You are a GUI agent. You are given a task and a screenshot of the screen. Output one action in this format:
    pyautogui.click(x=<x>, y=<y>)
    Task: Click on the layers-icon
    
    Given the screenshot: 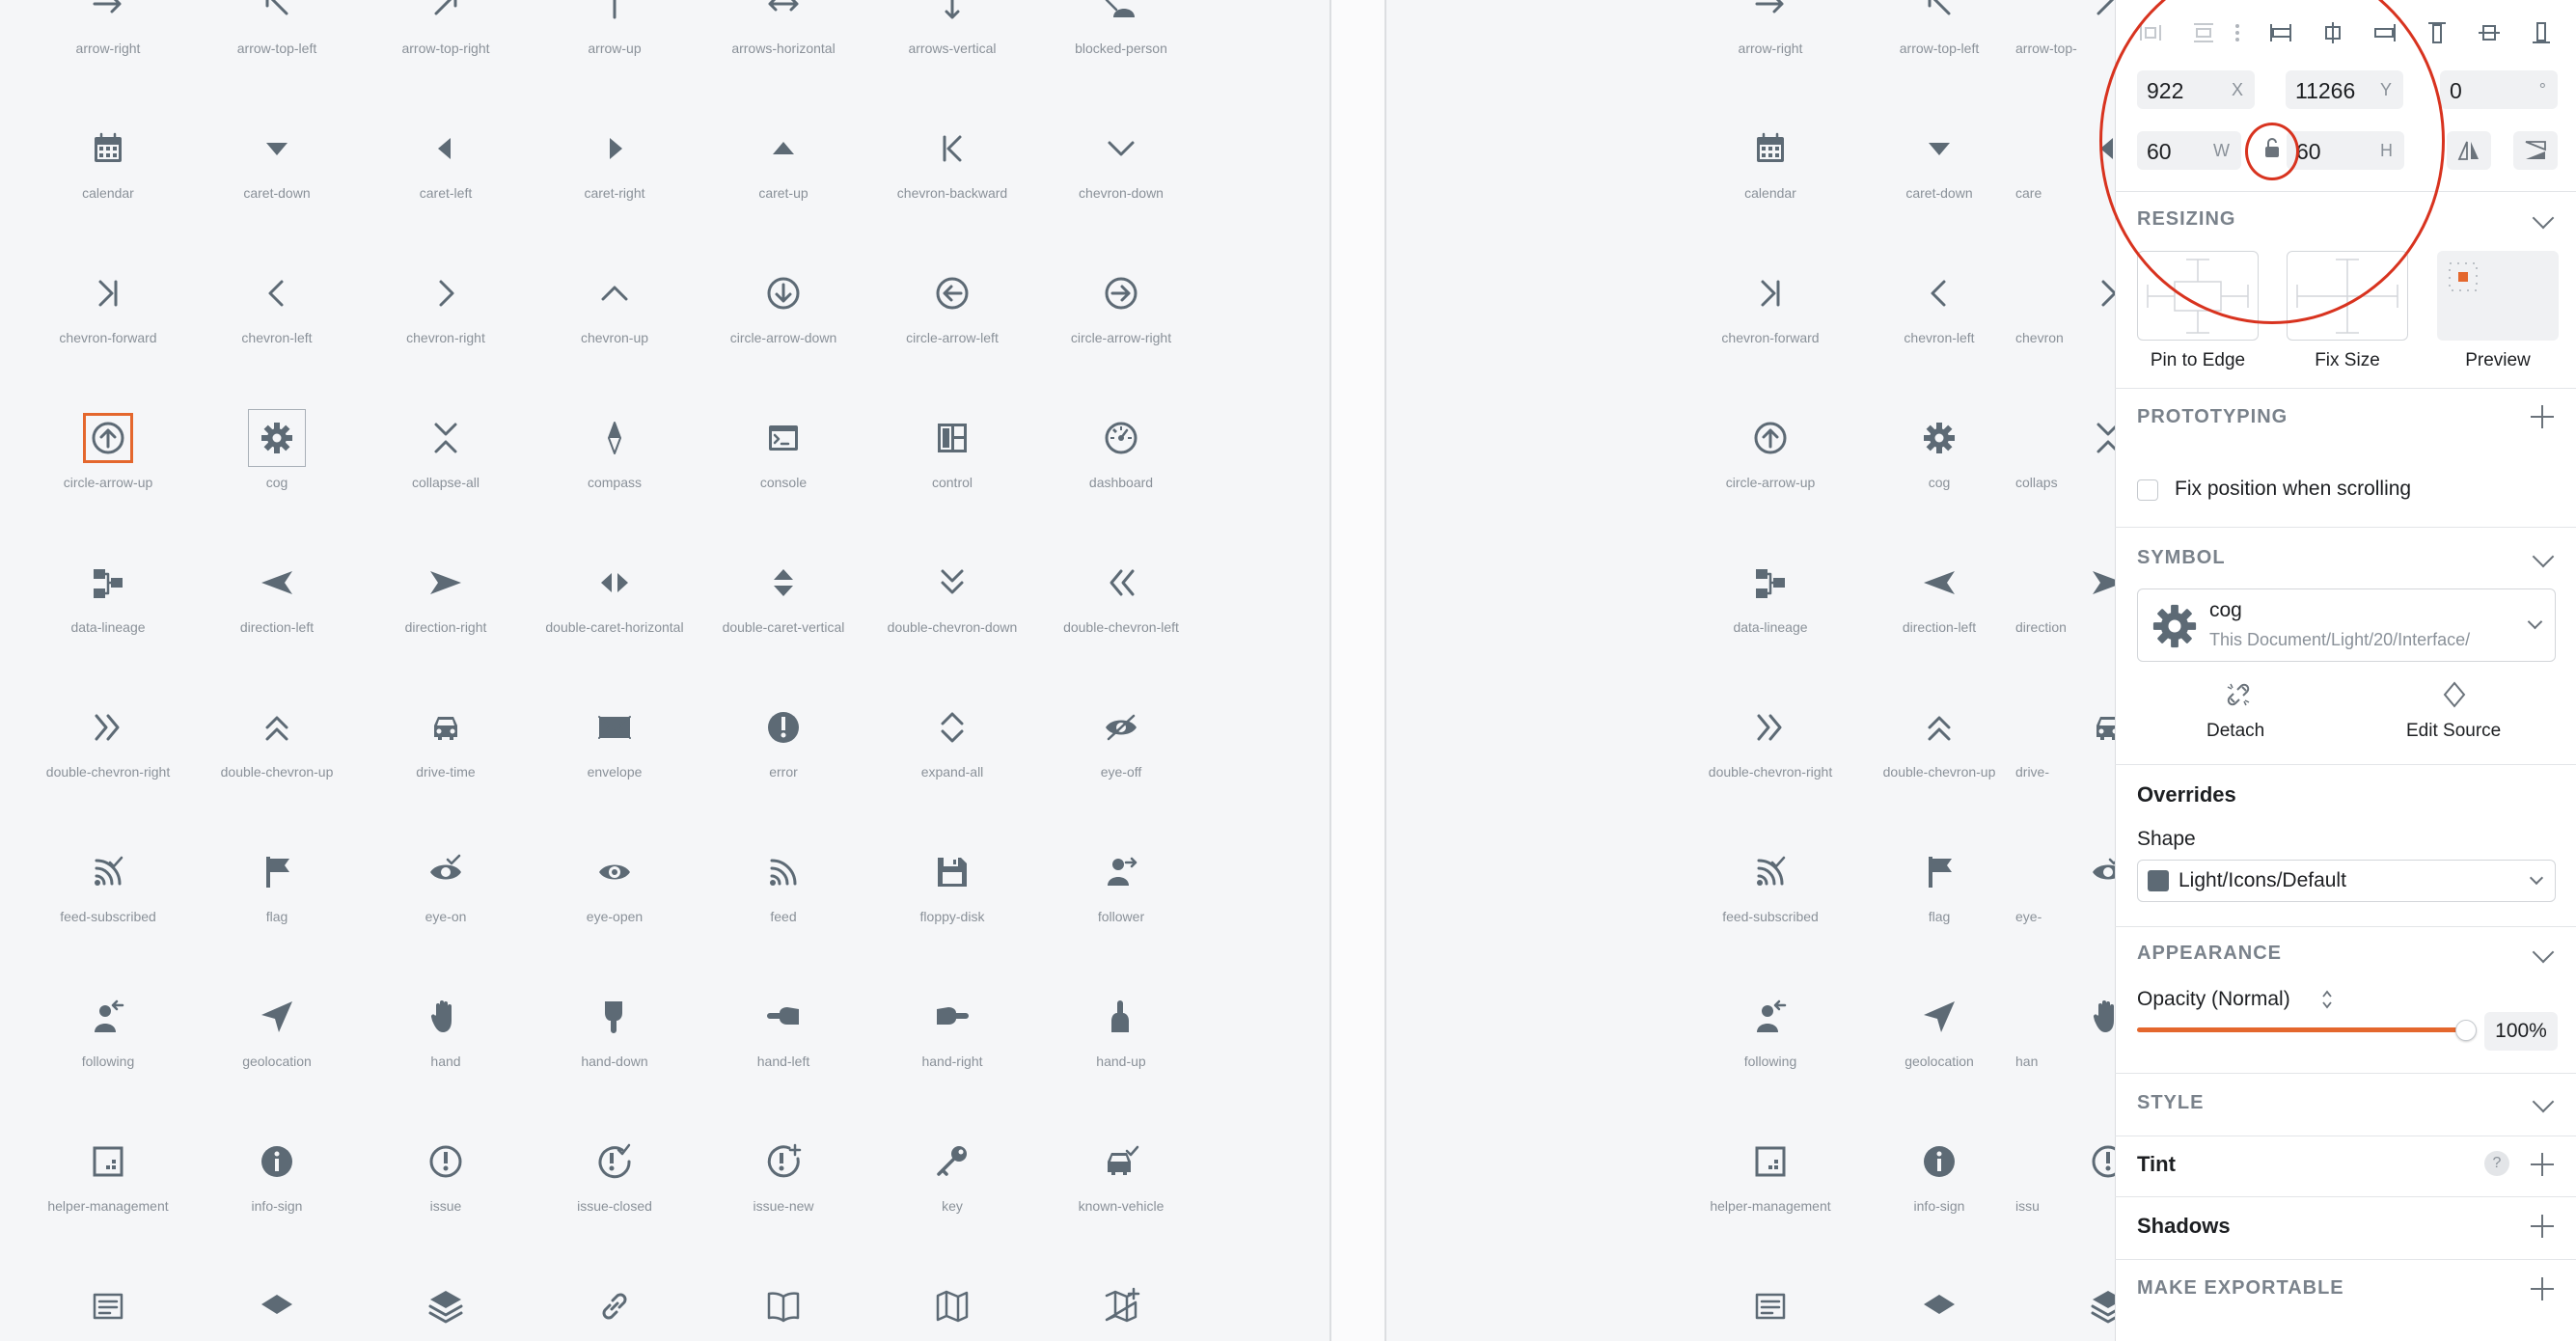 What is the action you would take?
    pyautogui.click(x=445, y=1306)
    